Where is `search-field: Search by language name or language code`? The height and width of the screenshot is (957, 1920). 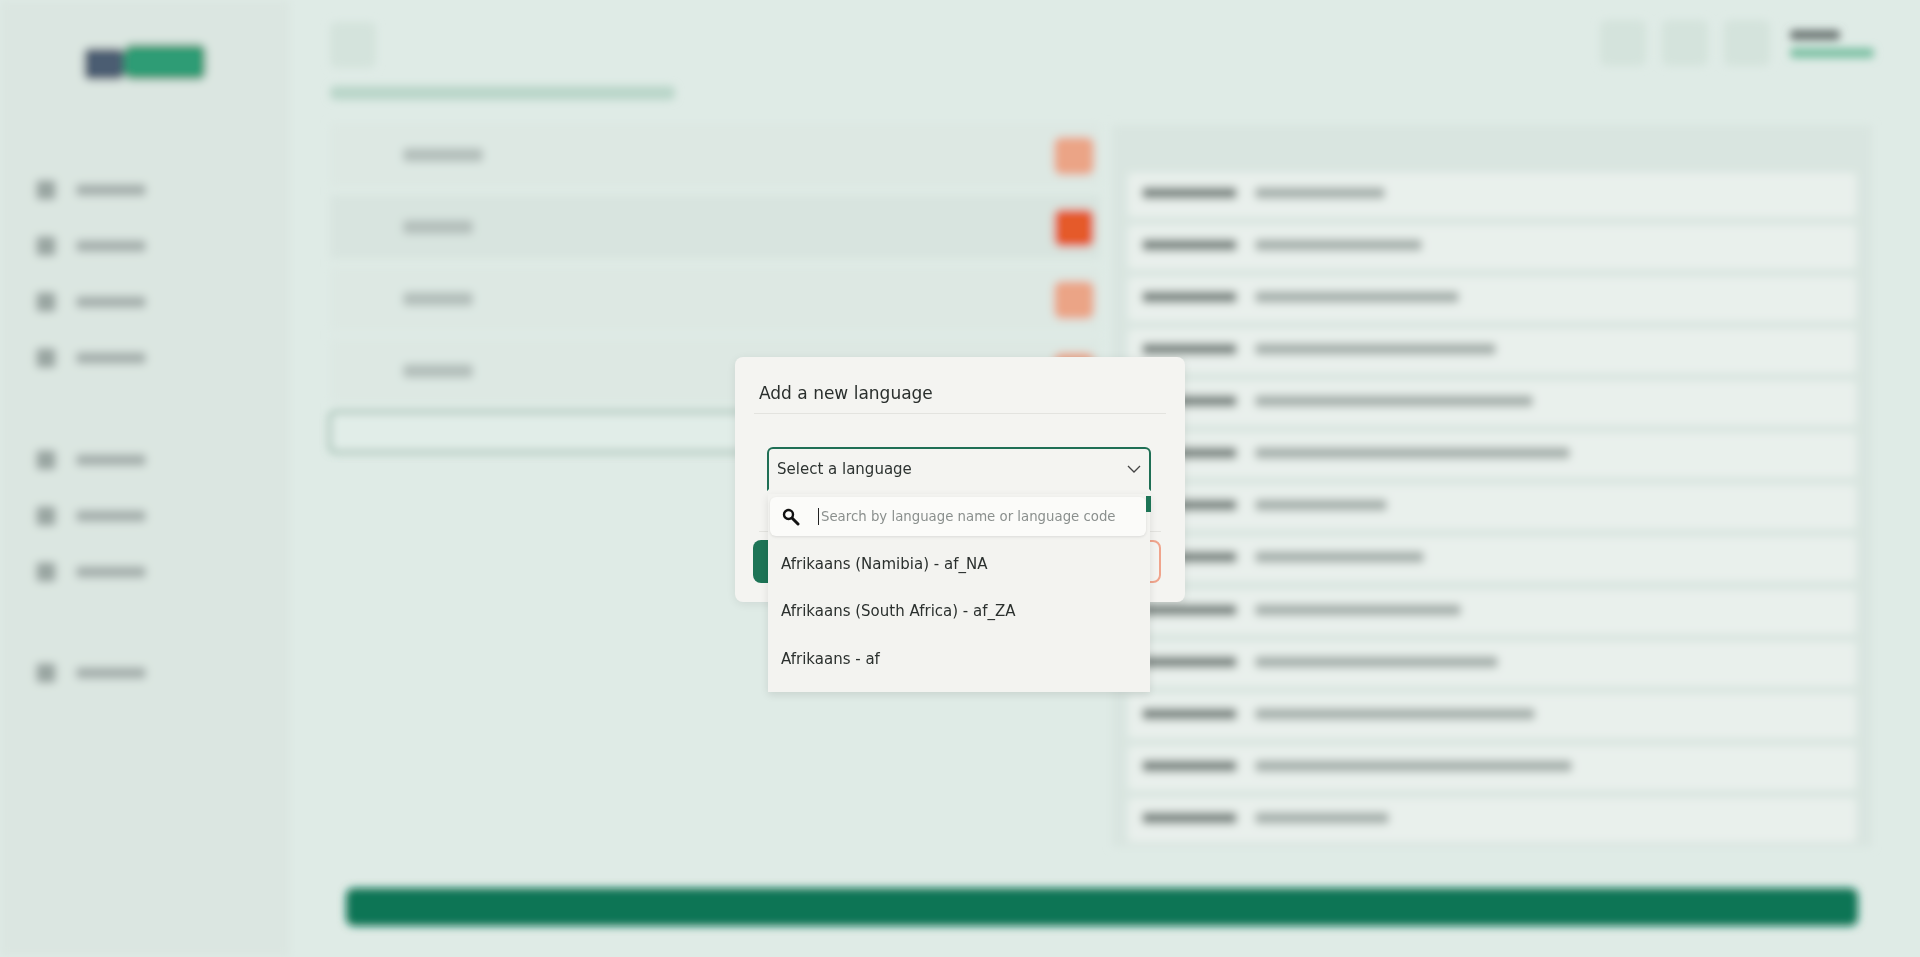
search-field: Search by language name or language code is located at coordinates (958, 516).